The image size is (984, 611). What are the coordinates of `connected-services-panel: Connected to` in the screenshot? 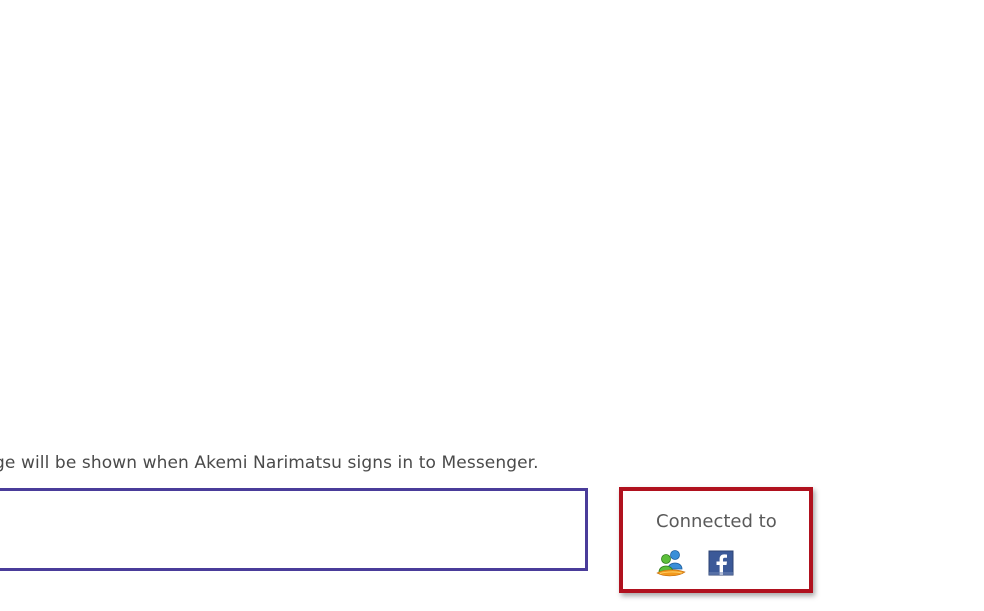 It's located at (716, 540).